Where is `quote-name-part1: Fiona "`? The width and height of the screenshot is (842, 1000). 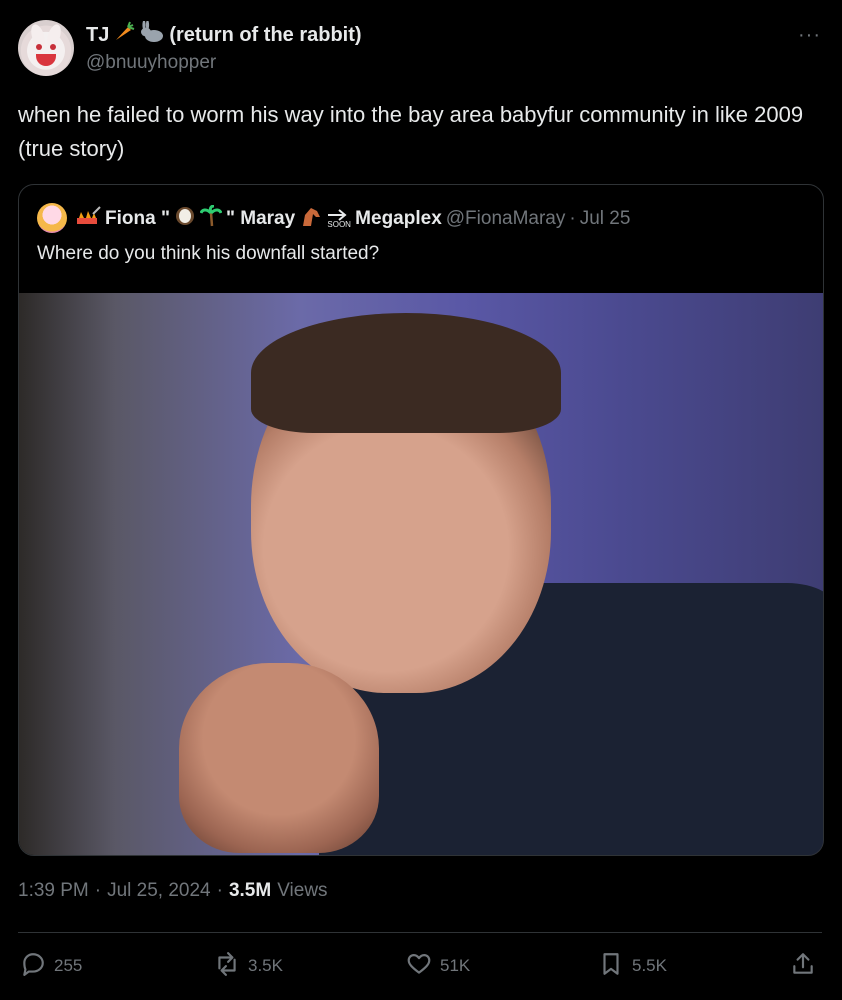
quote-name-part1: Fiona " is located at coordinates (137, 218).